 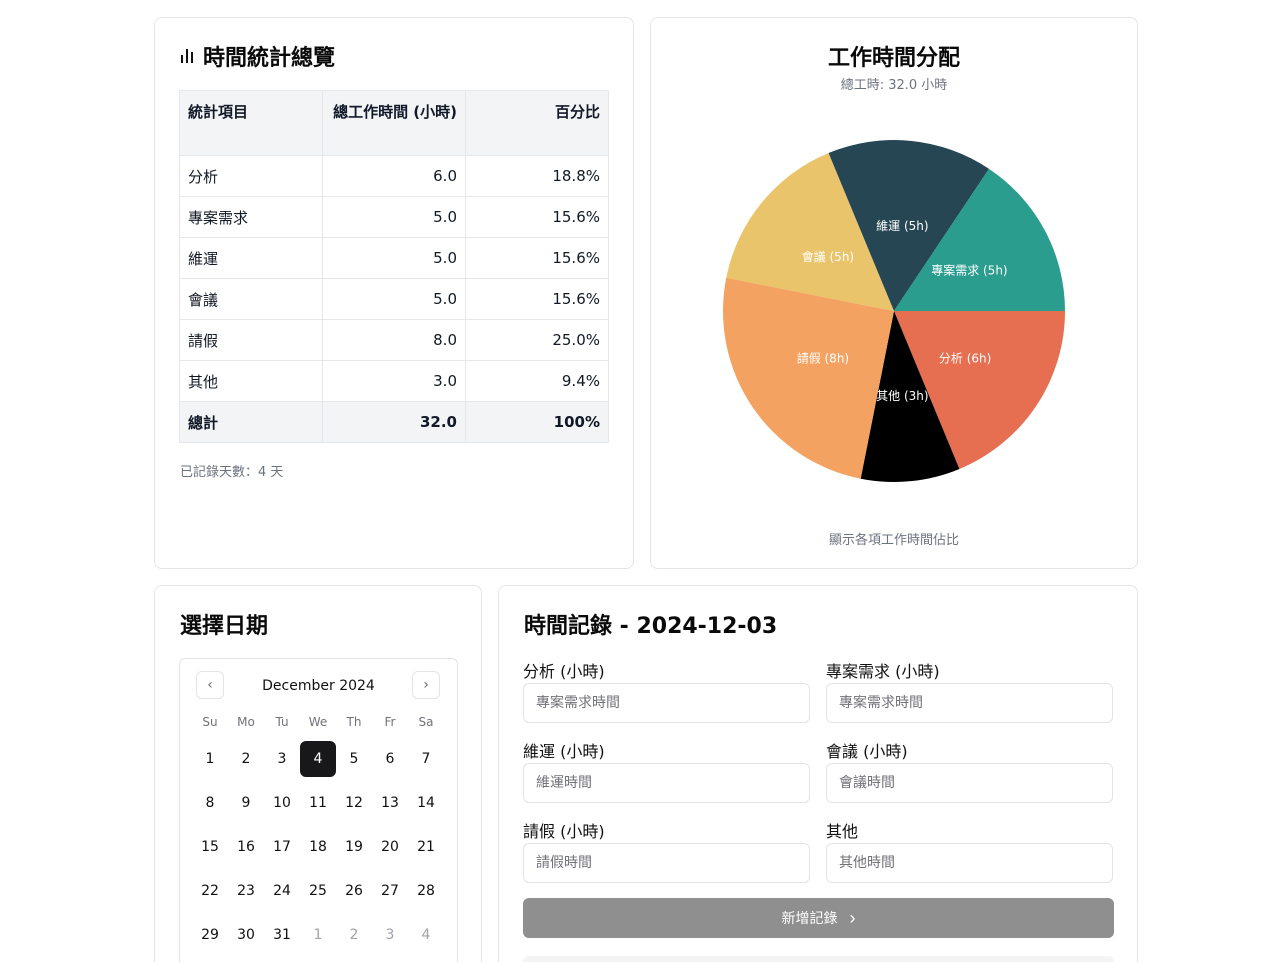 What do you see at coordinates (390, 722) in the screenshot?
I see `weekday-label: Fr` at bounding box center [390, 722].